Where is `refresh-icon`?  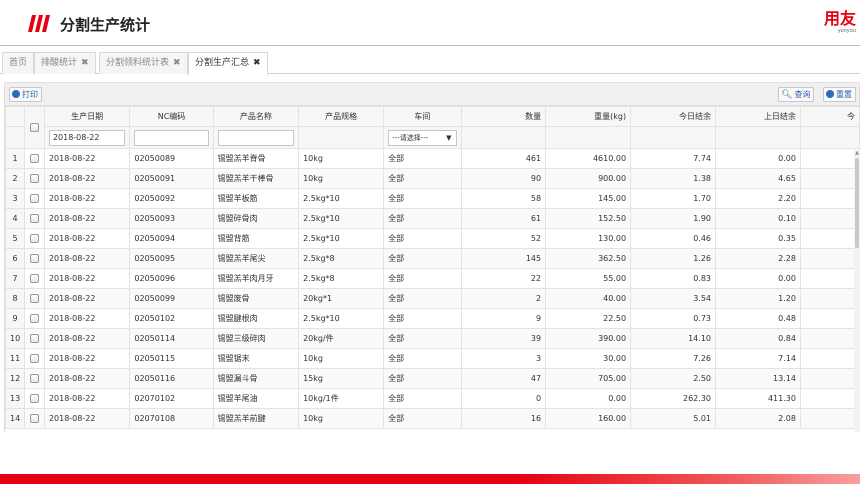
refresh-icon is located at coordinates (830, 94).